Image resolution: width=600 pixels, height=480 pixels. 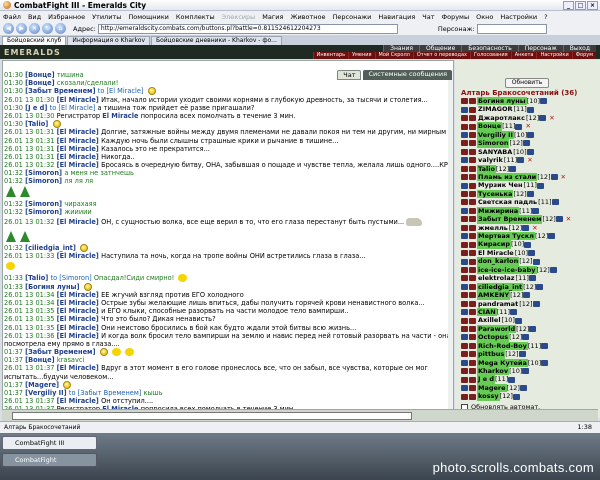 I want to click on player-name: valyrik, so click(x=490, y=160).